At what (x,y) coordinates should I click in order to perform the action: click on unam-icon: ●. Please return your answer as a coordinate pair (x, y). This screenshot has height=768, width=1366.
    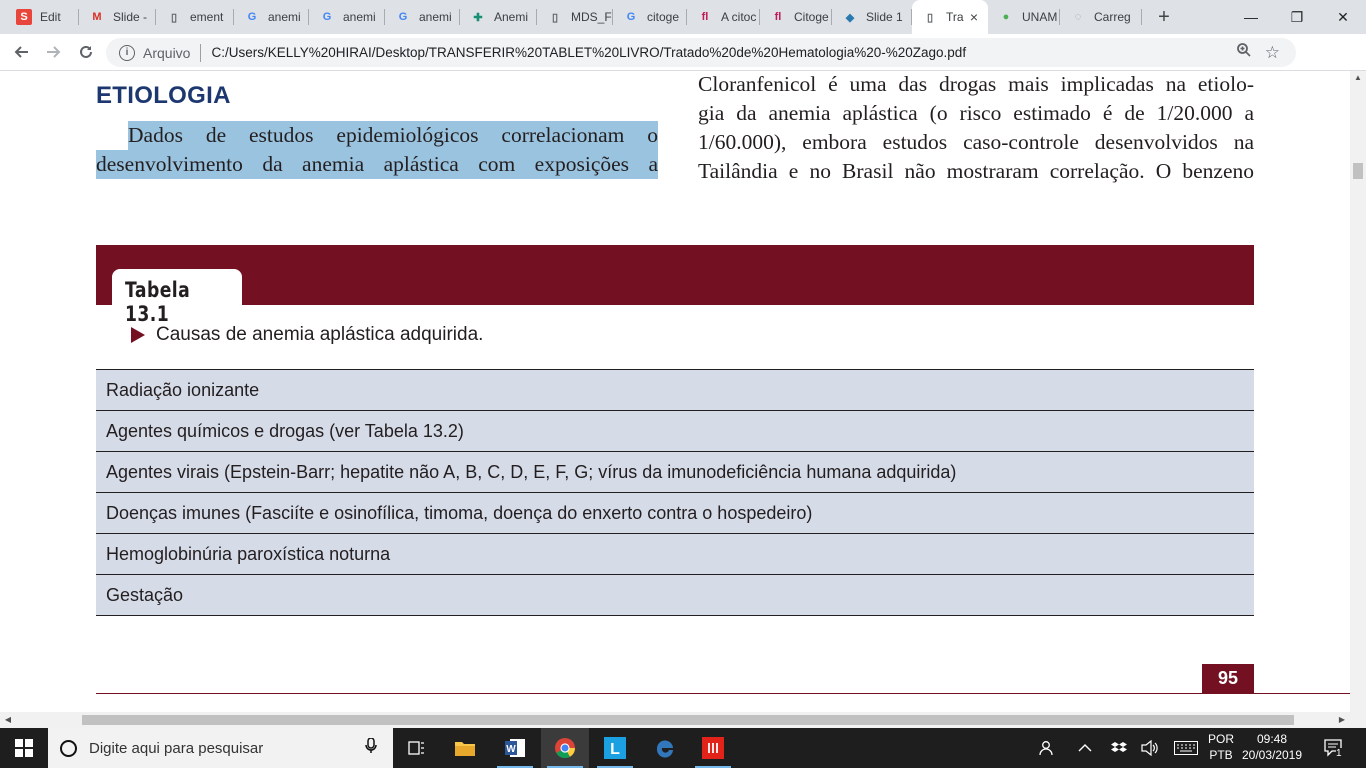
    Looking at the image, I should click on (1006, 17).